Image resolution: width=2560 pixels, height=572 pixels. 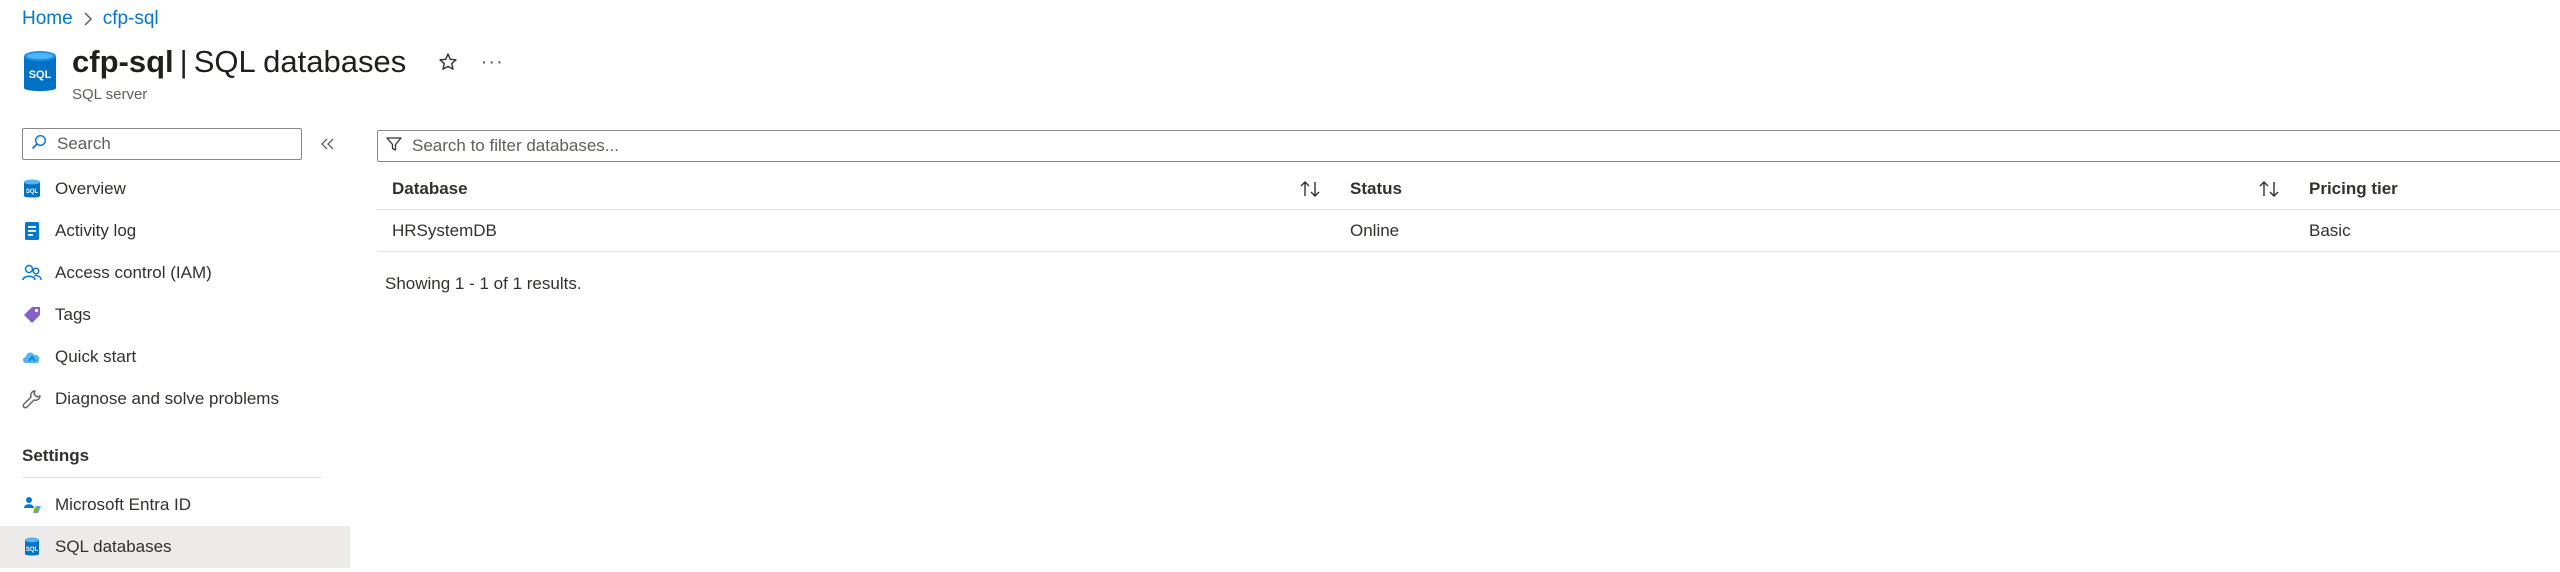 What do you see at coordinates (32, 315) in the screenshot?
I see `tag-icon` at bounding box center [32, 315].